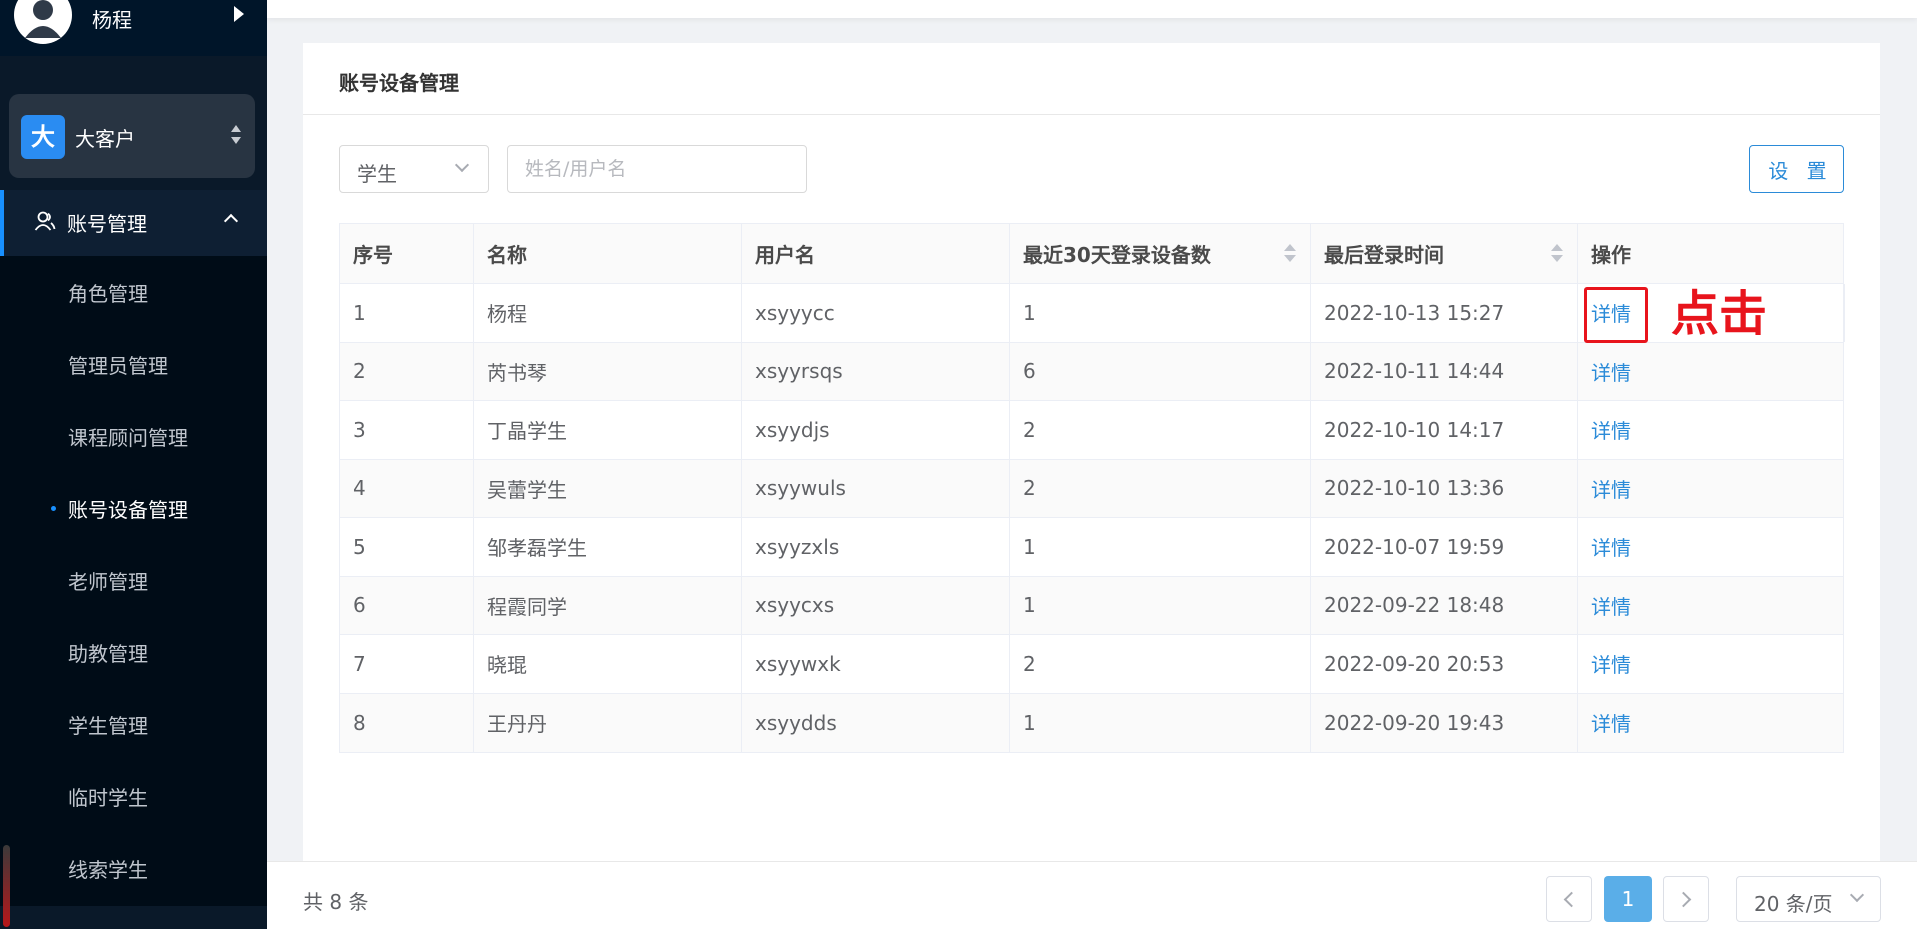 The height and width of the screenshot is (929, 1917). I want to click on user-avatar-icon, so click(43, 19).